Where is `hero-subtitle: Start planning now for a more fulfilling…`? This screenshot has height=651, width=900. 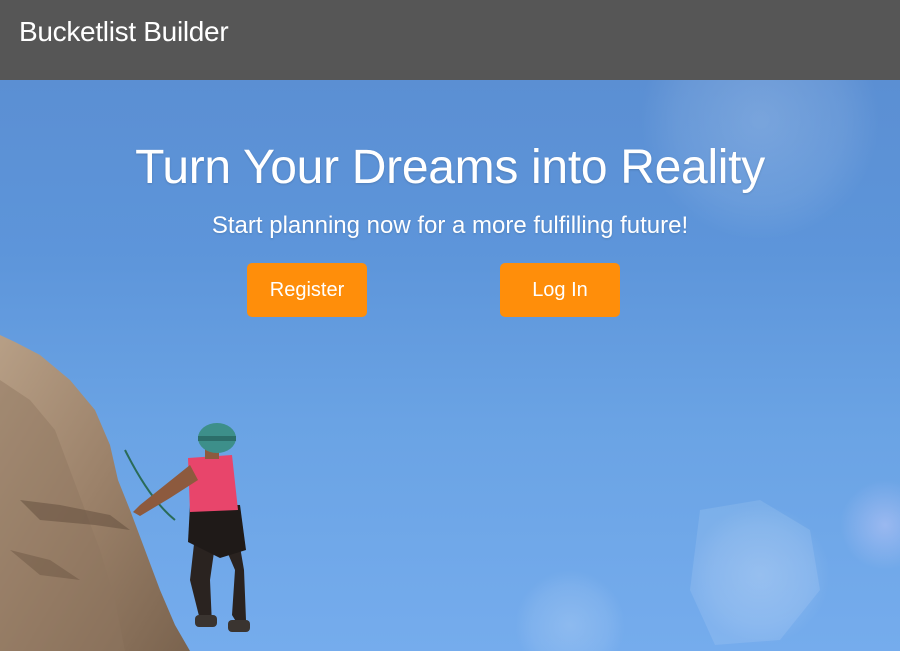 hero-subtitle: Start planning now for a more fulfilling… is located at coordinates (450, 225).